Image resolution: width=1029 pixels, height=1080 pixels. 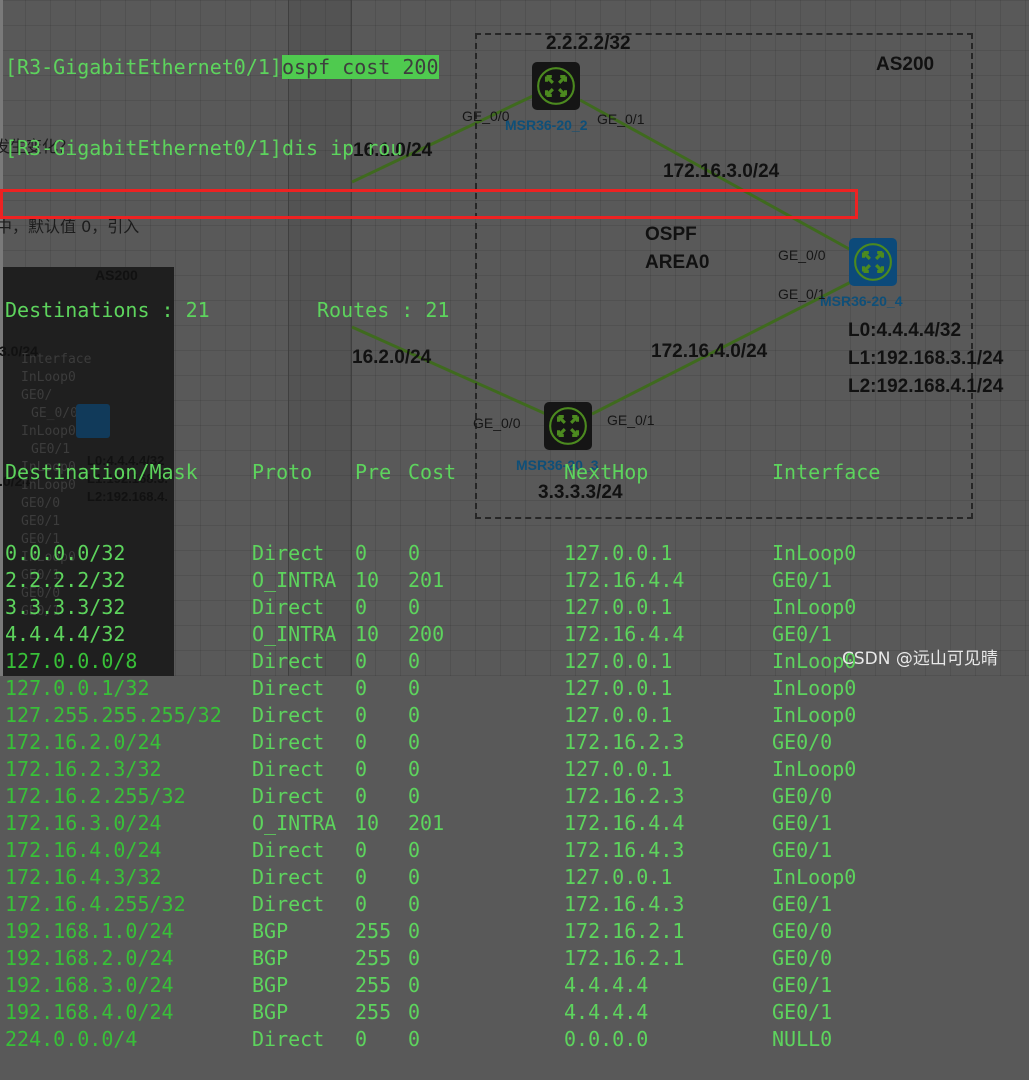 I want to click on router-icon, so click(x=873, y=262).